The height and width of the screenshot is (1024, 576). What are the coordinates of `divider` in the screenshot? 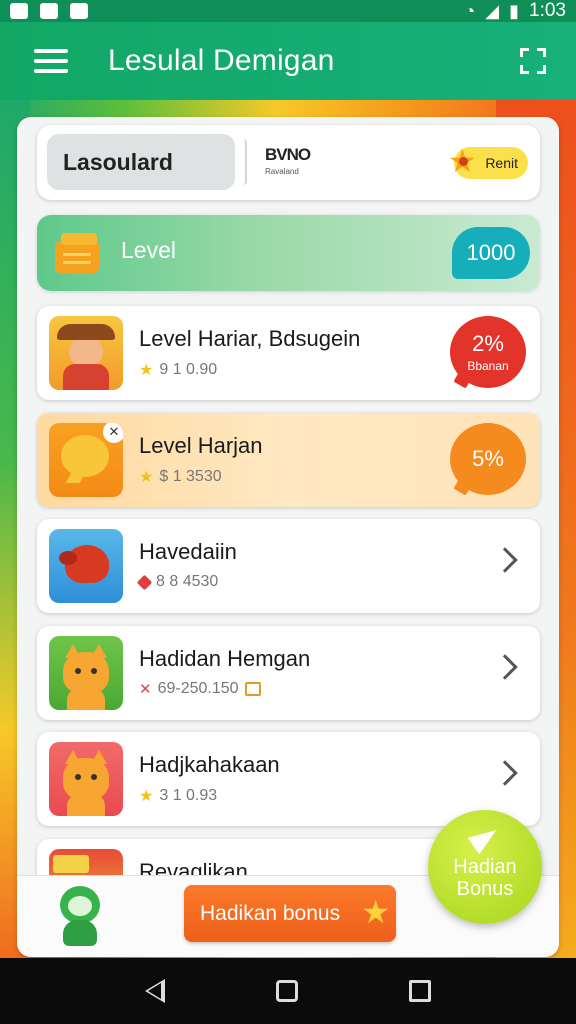 It's located at (245, 162).